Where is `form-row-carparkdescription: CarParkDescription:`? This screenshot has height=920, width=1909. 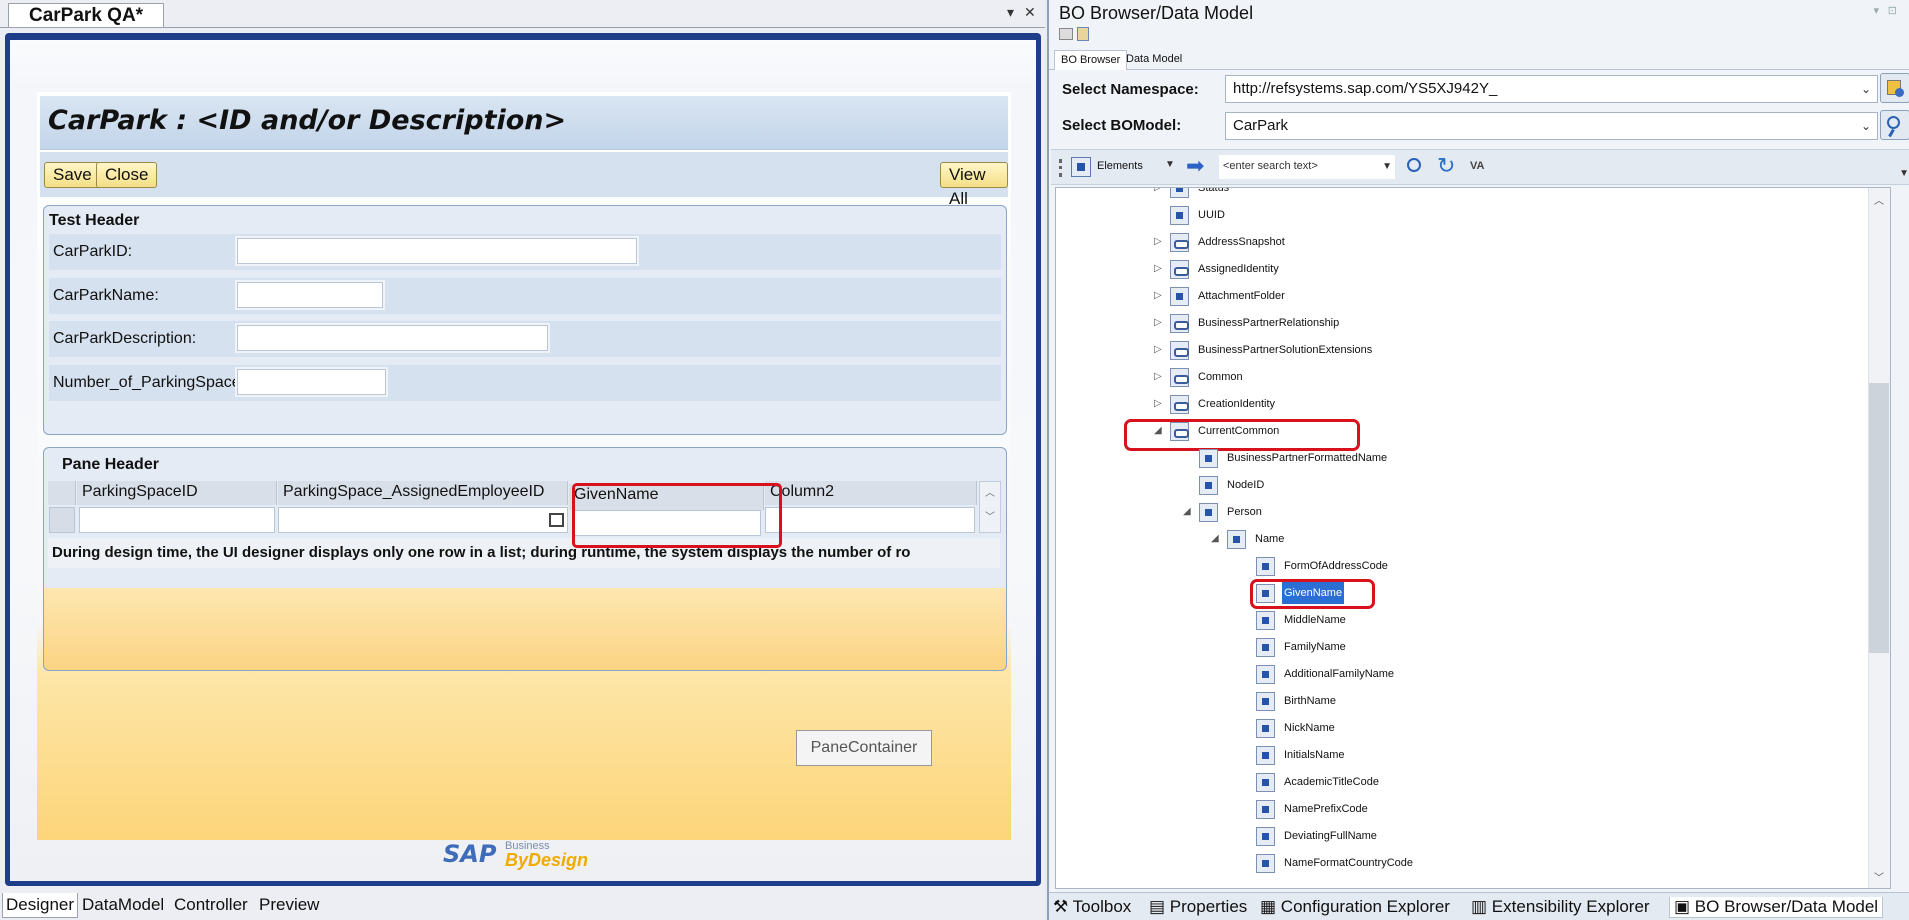 form-row-carparkdescription: CarParkDescription: is located at coordinates (525, 339).